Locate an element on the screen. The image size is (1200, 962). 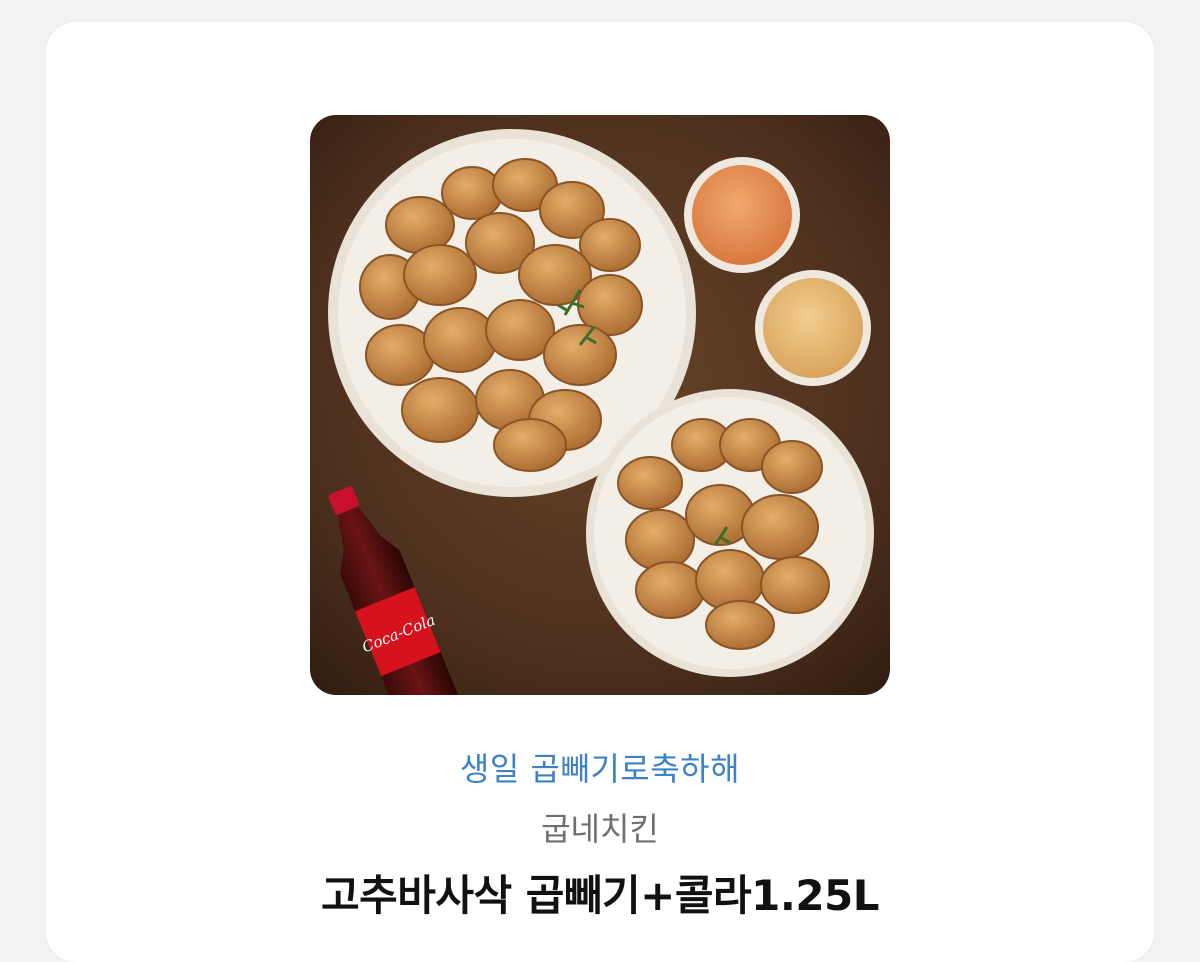
brand-name: 굽네치킨 is located at coordinates (600, 829).